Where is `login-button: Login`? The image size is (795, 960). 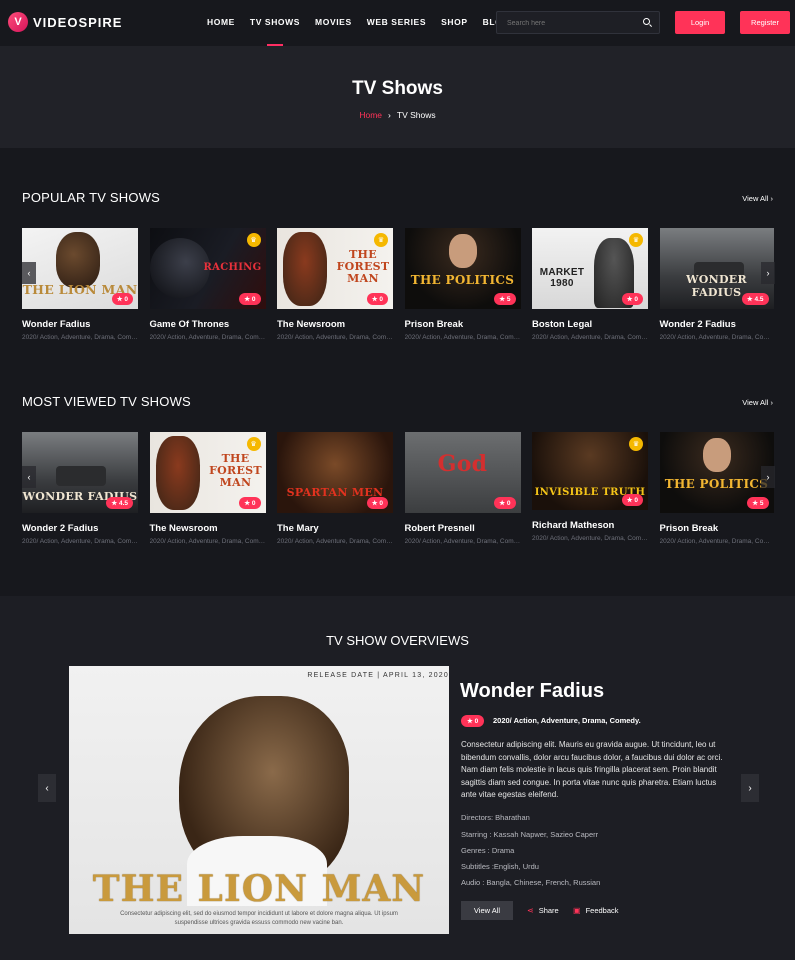 login-button: Login is located at coordinates (700, 22).